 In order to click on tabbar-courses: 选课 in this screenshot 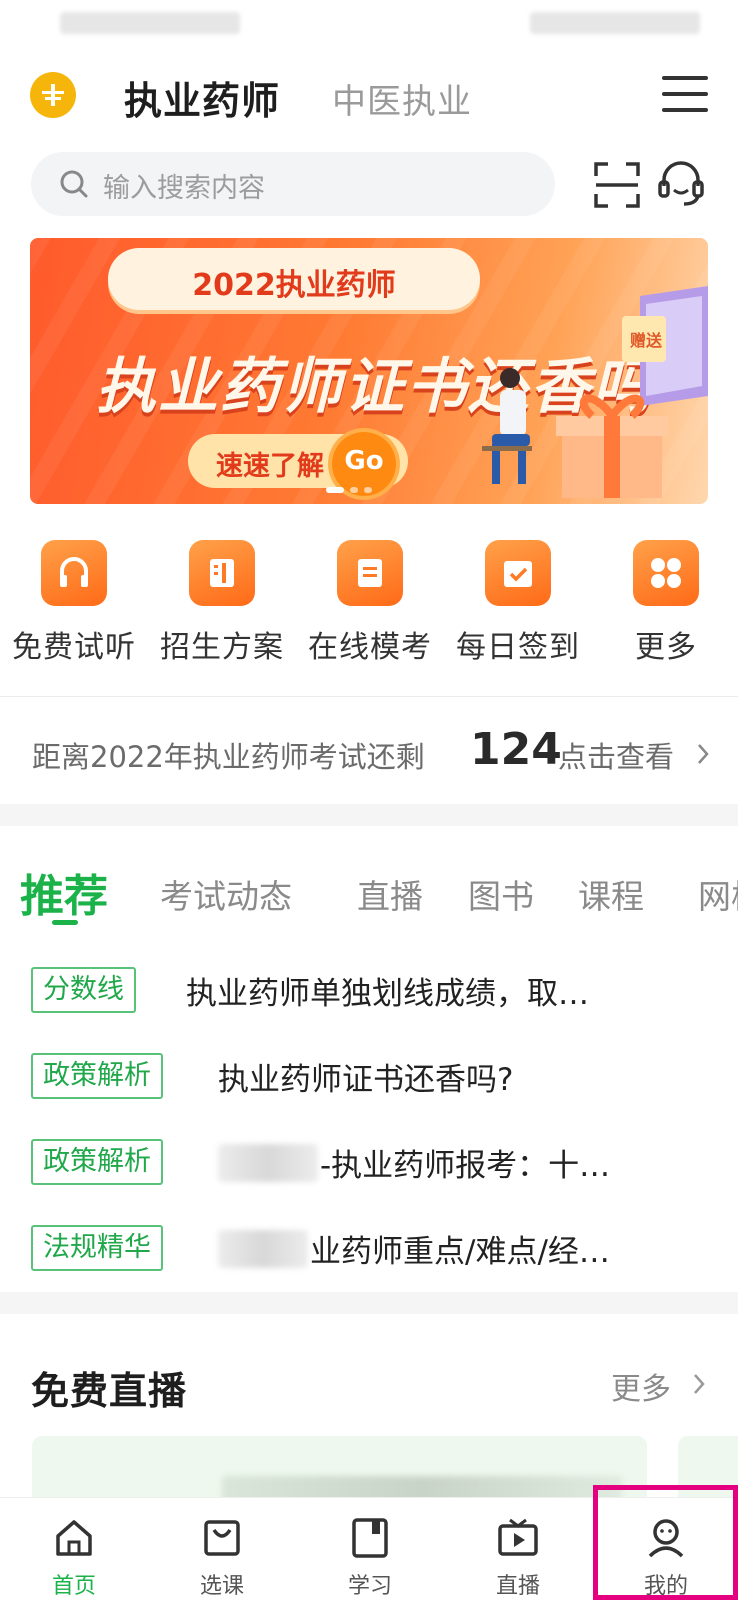, I will do `click(222, 1549)`.